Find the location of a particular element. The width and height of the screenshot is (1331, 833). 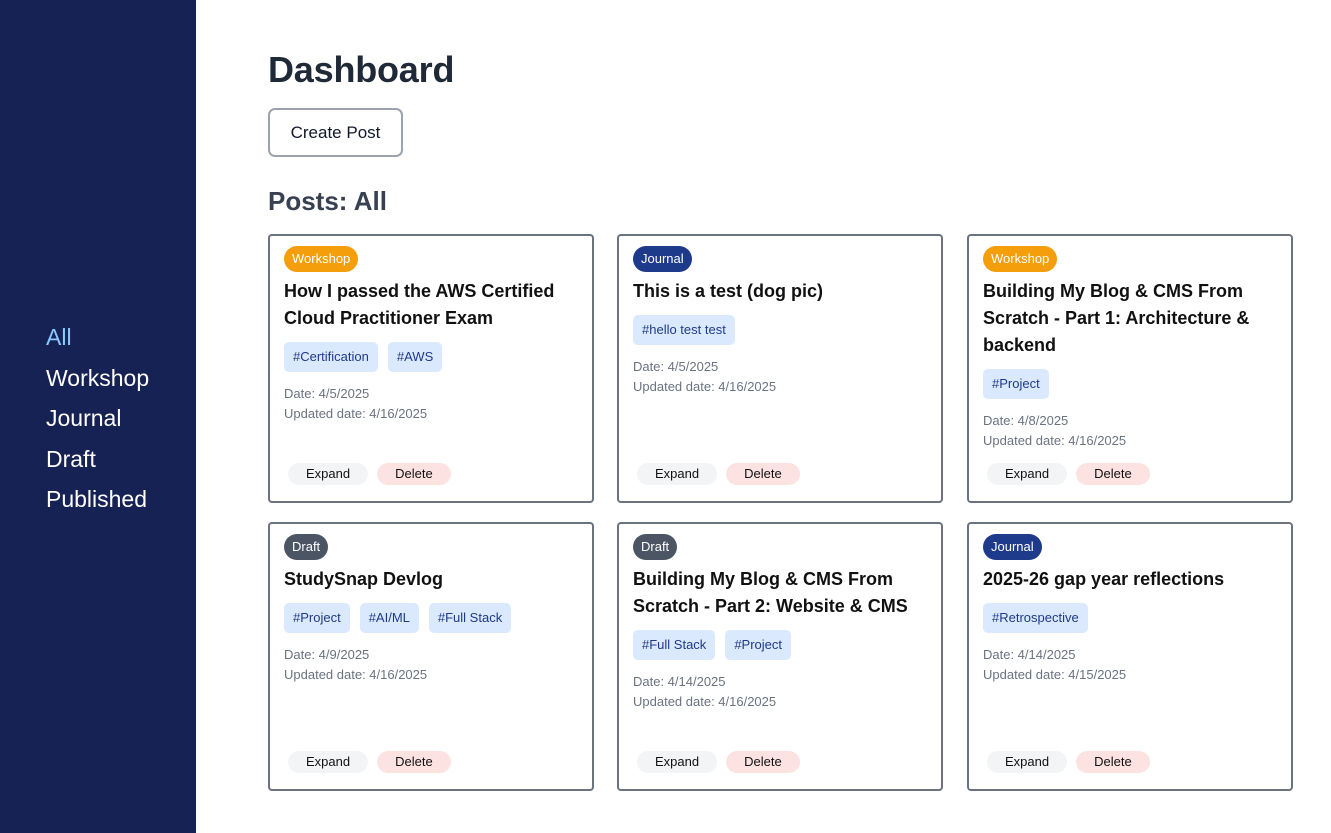

tag-list: #Project #AI/ML #Full Stack is located at coordinates (431, 618).